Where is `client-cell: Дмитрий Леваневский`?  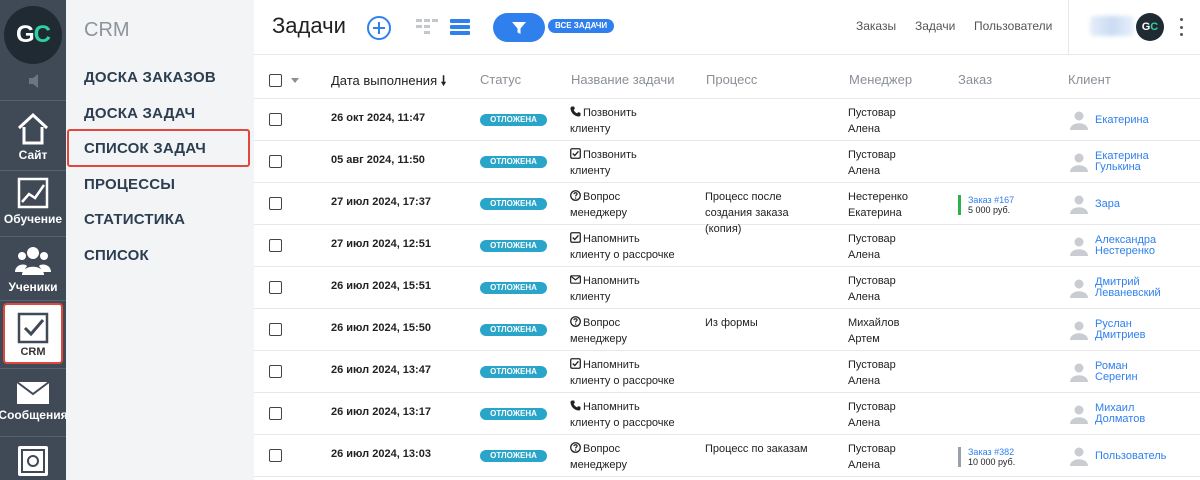 client-cell: Дмитрий Леваневский is located at coordinates (1134, 288).